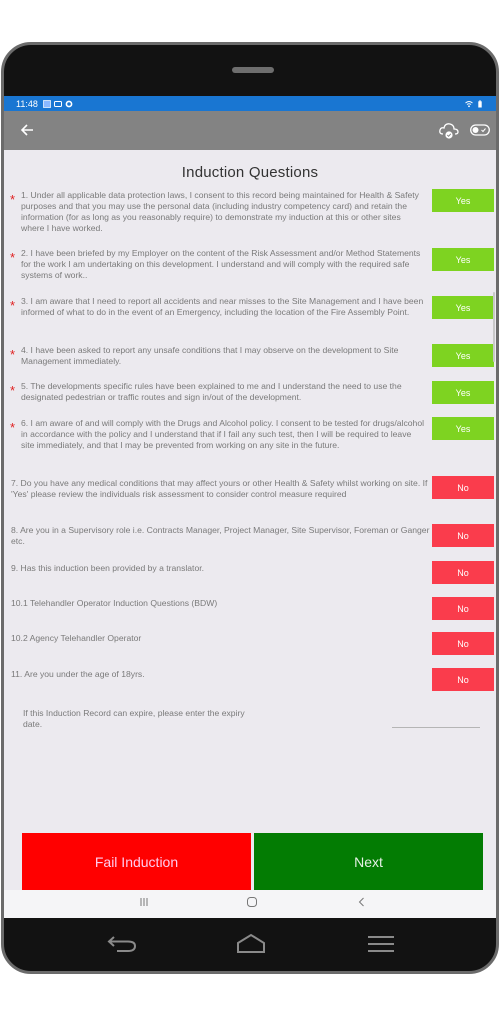 This screenshot has height=1024, width=500. I want to click on question-text: 10.2 Agency Telehandler Operator, so click(76, 638).